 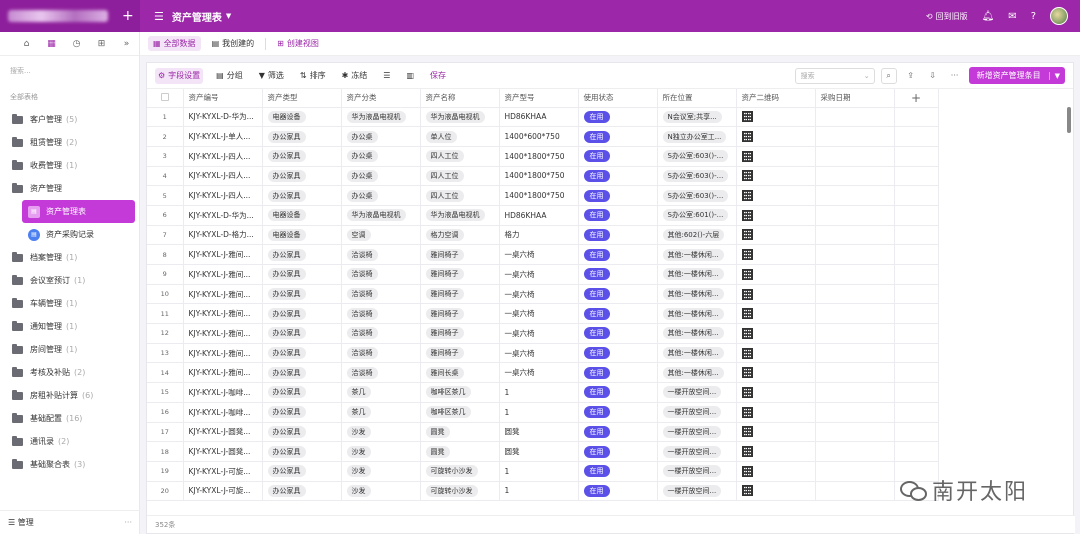 I want to click on column-header: 资产二维码, so click(x=776, y=98).